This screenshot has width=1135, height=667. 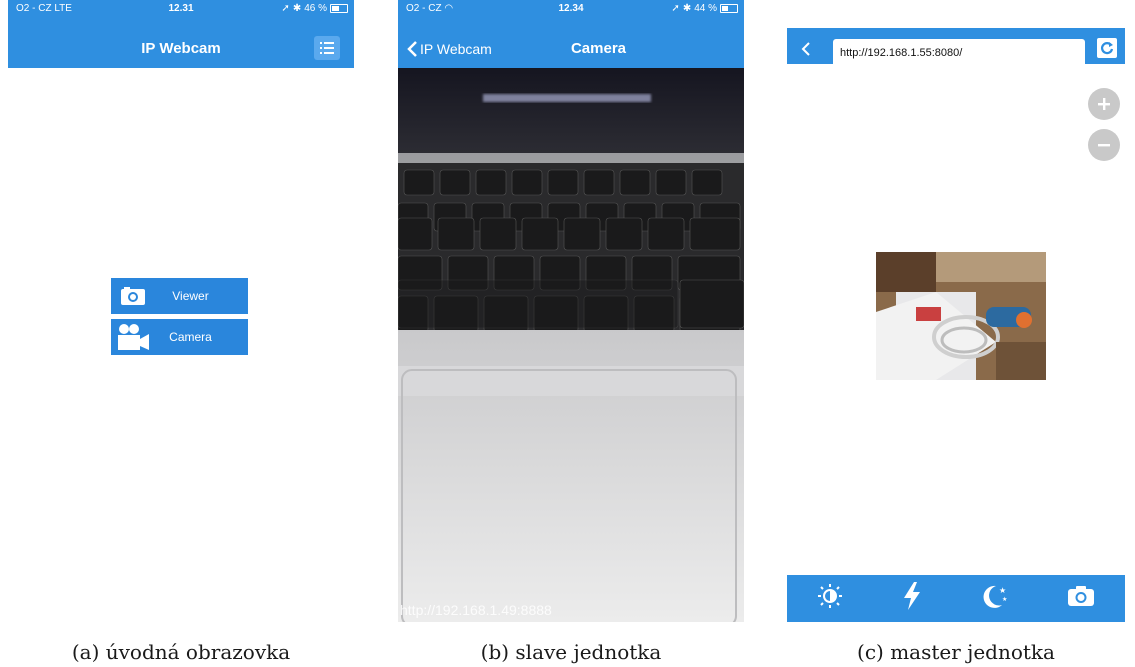 I want to click on plus-icon, so click(x=1104, y=104).